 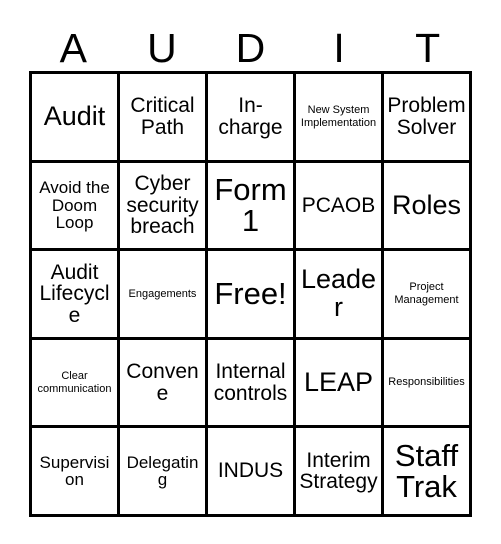 I want to click on bingo-cell-0-3: New System Implementation, so click(x=340, y=117).